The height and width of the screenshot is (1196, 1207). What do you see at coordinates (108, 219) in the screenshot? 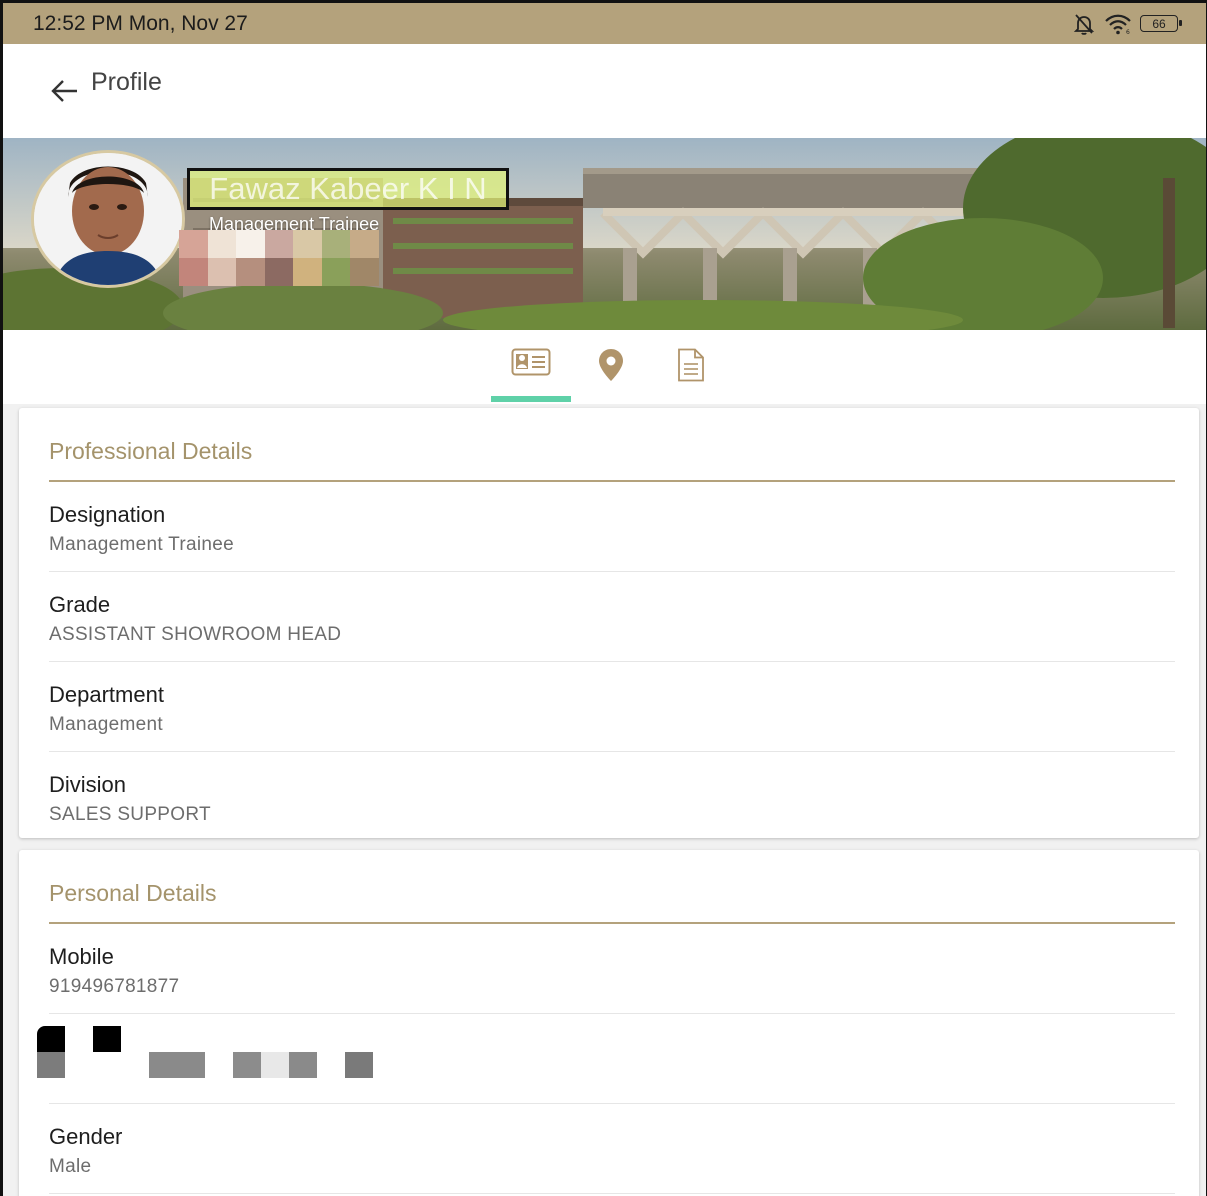
I see `avatar` at bounding box center [108, 219].